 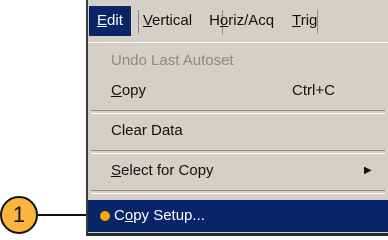 I want to click on menu-horiz-acq-mnemonic: o, so click(x=224, y=20).